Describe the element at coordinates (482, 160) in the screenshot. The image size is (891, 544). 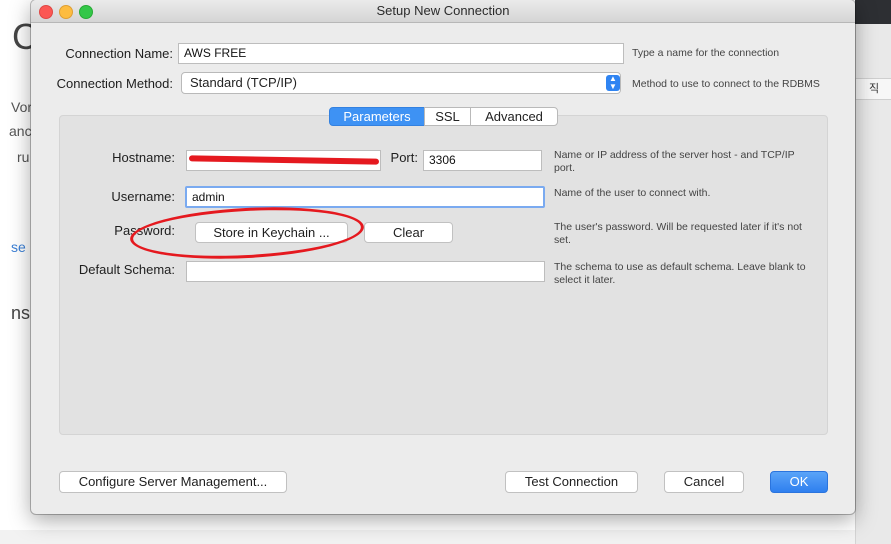
I see `port-input: 3306` at that location.